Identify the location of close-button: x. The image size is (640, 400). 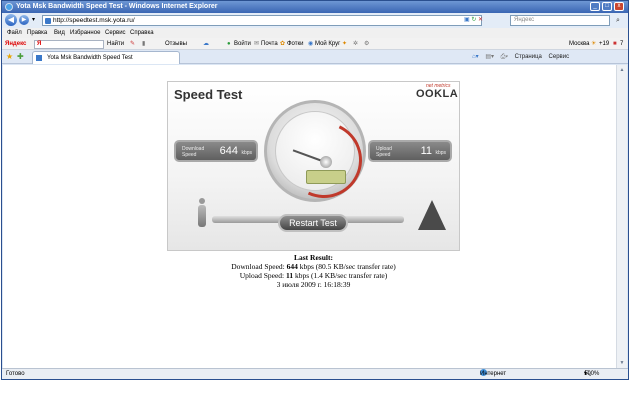
(619, 6).